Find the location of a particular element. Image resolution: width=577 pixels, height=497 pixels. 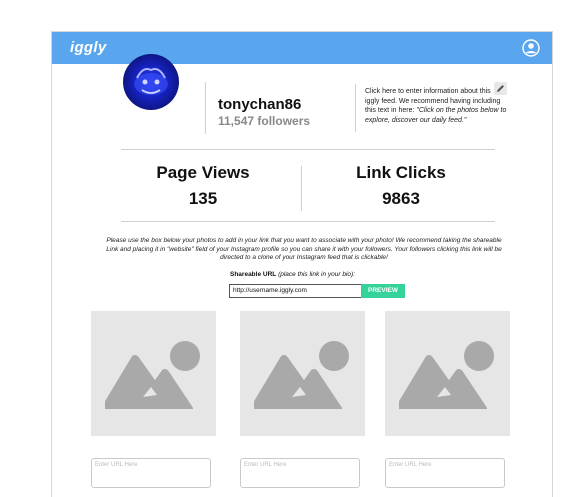

shareable-url-input: http://username.iggly.com is located at coordinates (295, 291).